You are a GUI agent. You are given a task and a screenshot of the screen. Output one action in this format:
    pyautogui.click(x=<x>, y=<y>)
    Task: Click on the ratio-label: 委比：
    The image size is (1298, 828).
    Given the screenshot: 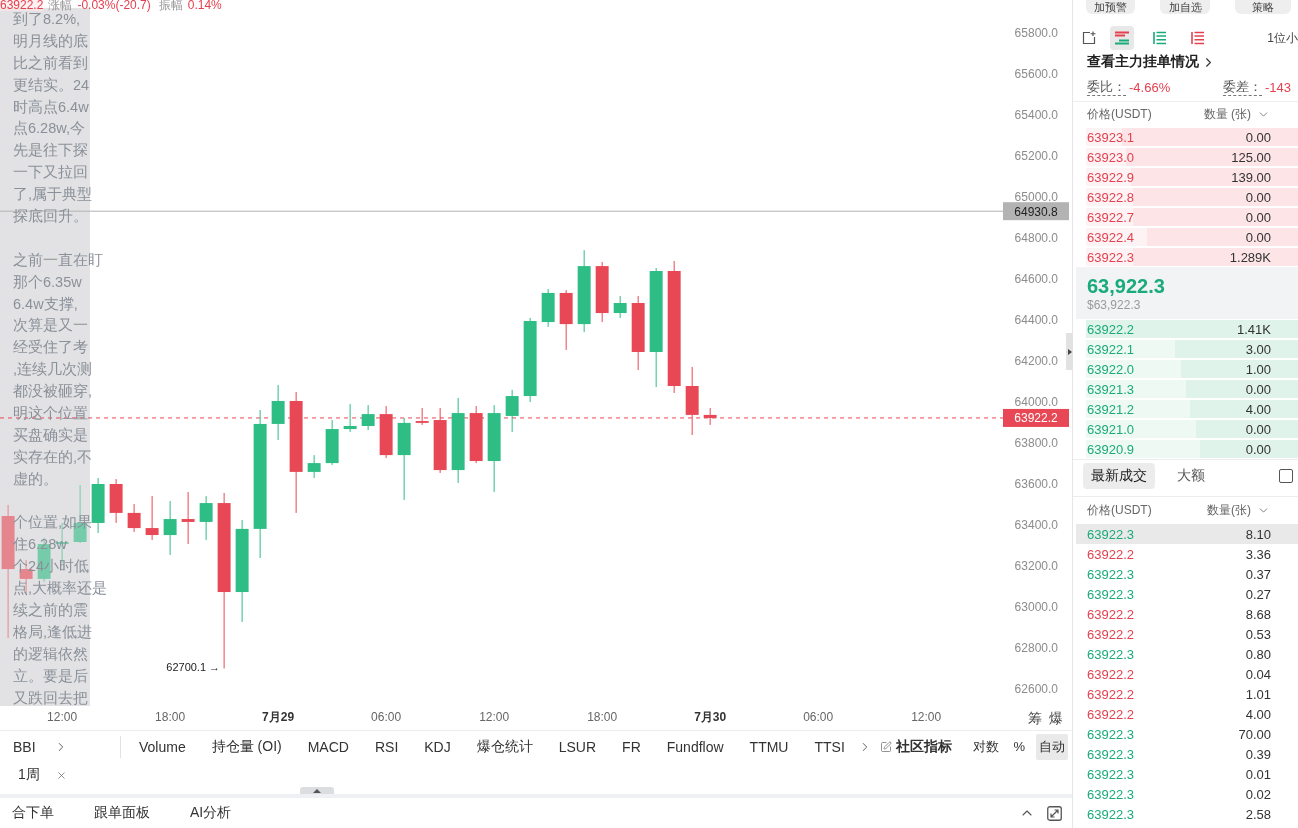 What is the action you would take?
    pyautogui.click(x=1106, y=87)
    